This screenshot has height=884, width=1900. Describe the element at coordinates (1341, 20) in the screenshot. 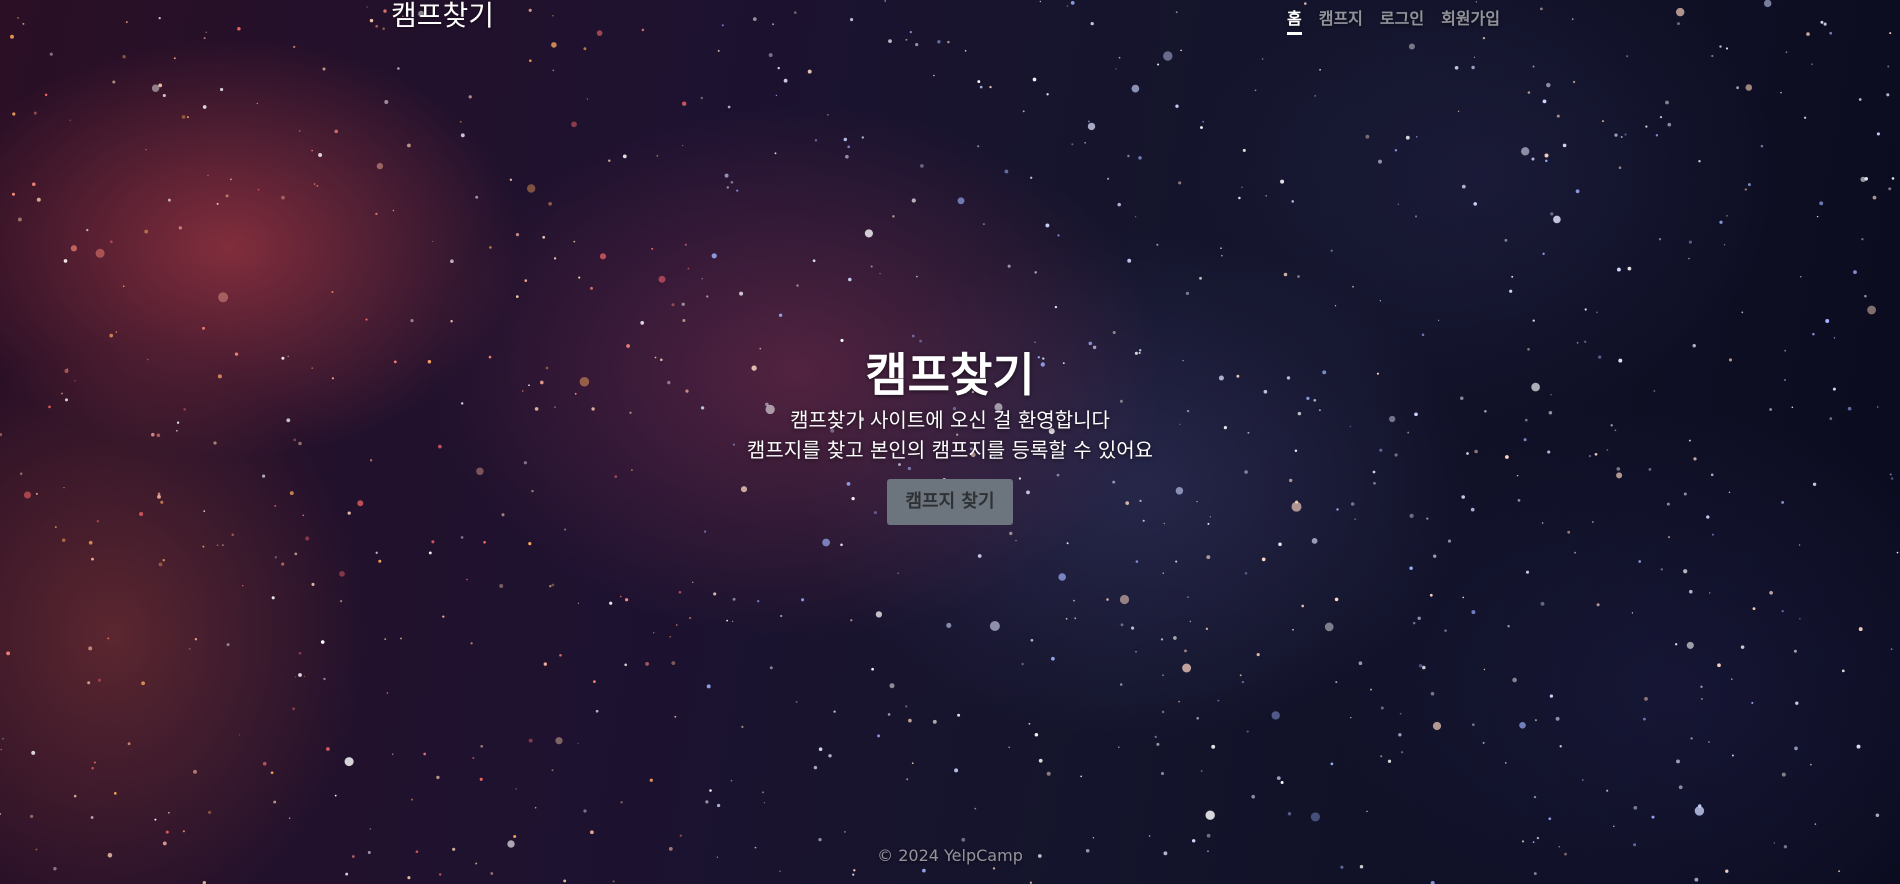

I see `nav-link-campgrounds: 캠프지` at that location.